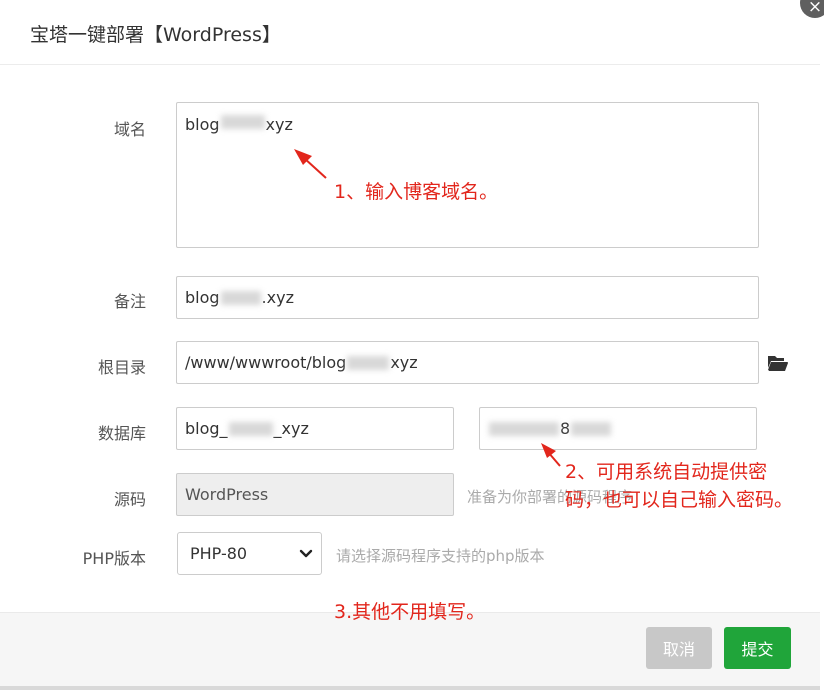  Describe the element at coordinates (206, 428) in the screenshot. I see `database-name-start: blog_` at that location.